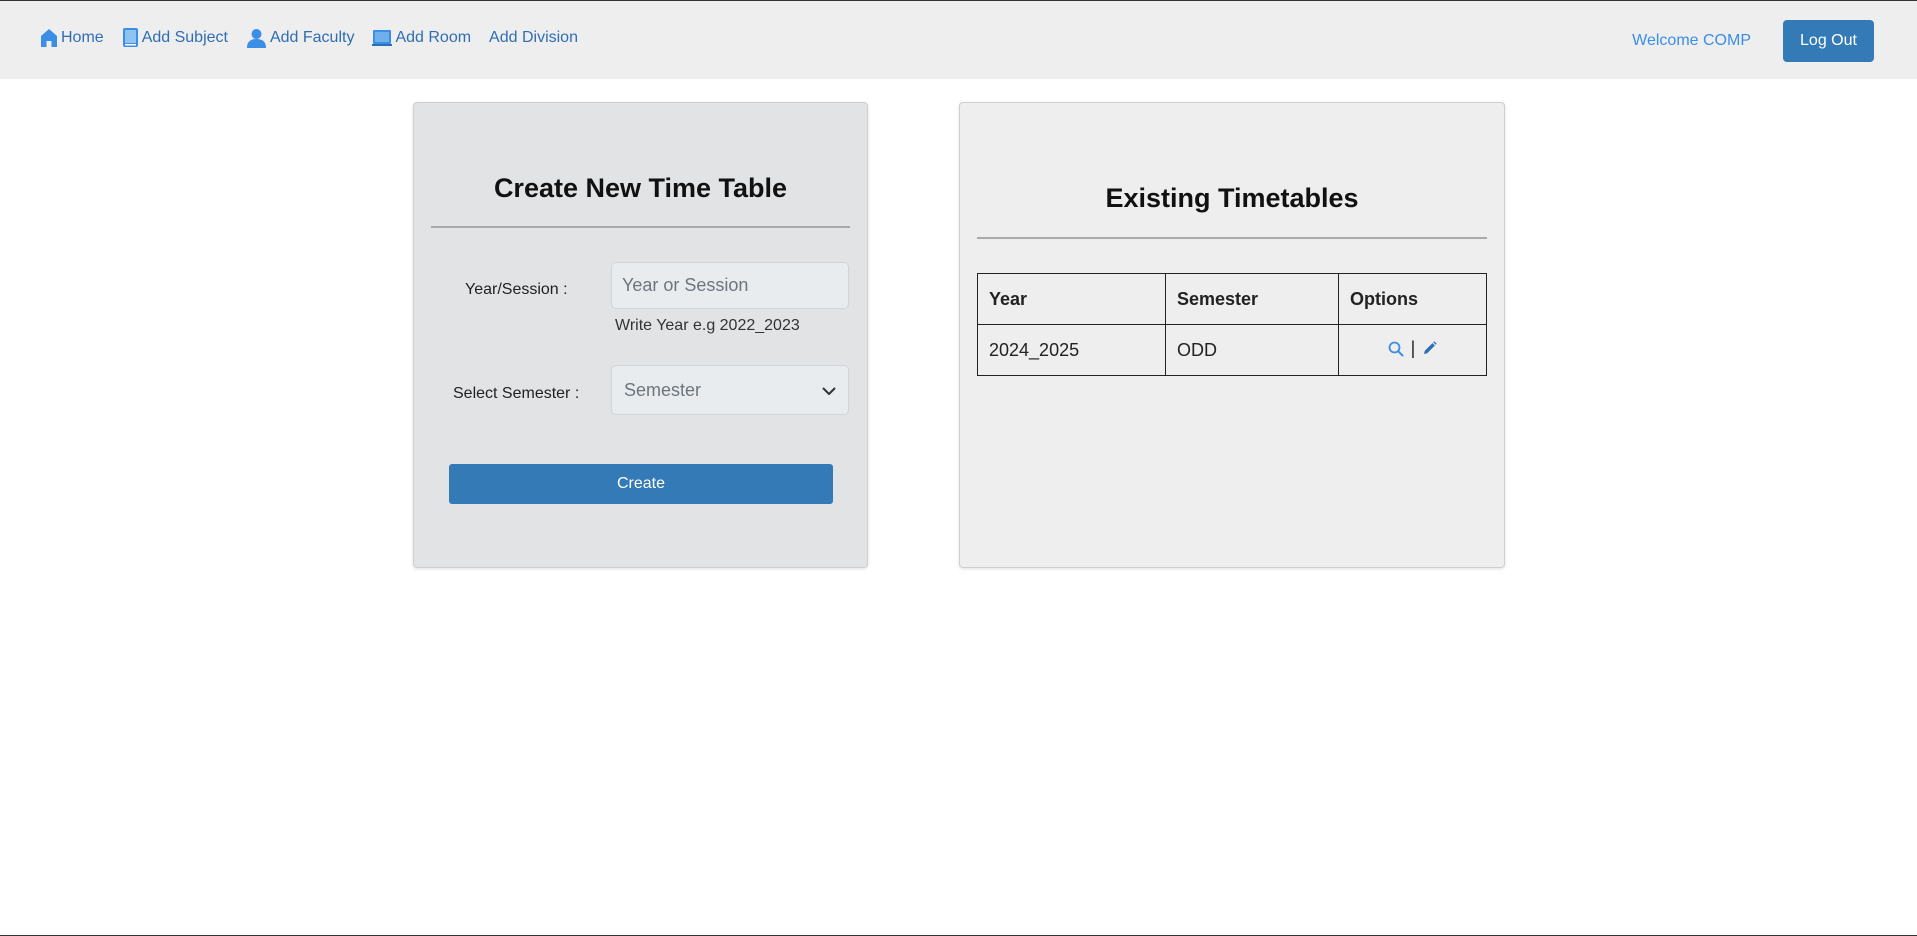 Image resolution: width=1917 pixels, height=936 pixels. Describe the element at coordinates (516, 393) in the screenshot. I see `semester-label: Select Semester :` at that location.